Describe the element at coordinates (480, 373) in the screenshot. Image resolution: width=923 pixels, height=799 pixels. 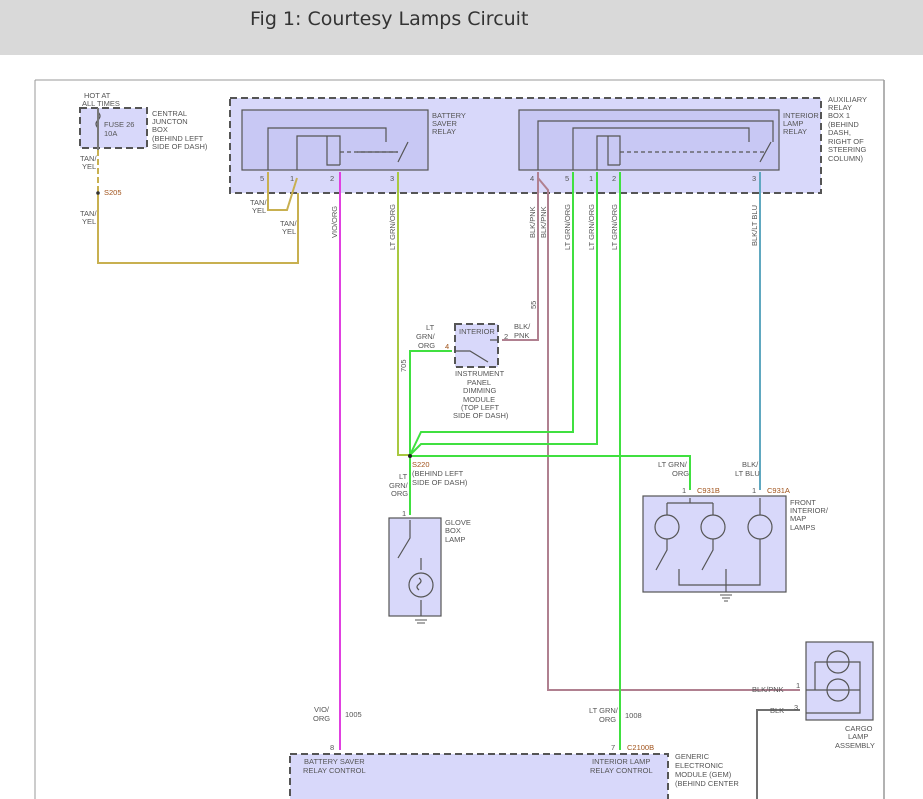
I see `svg-text: INSTRUMENT` at that location.